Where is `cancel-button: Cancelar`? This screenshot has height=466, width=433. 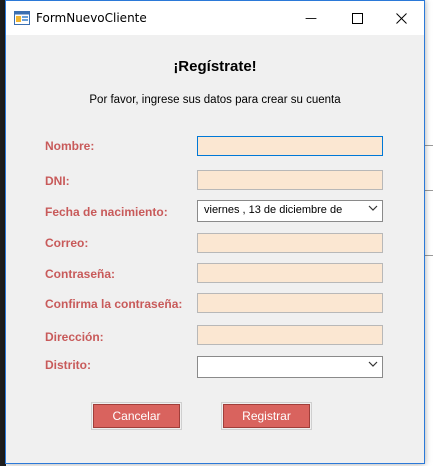
cancel-button: Cancelar is located at coordinates (136, 416).